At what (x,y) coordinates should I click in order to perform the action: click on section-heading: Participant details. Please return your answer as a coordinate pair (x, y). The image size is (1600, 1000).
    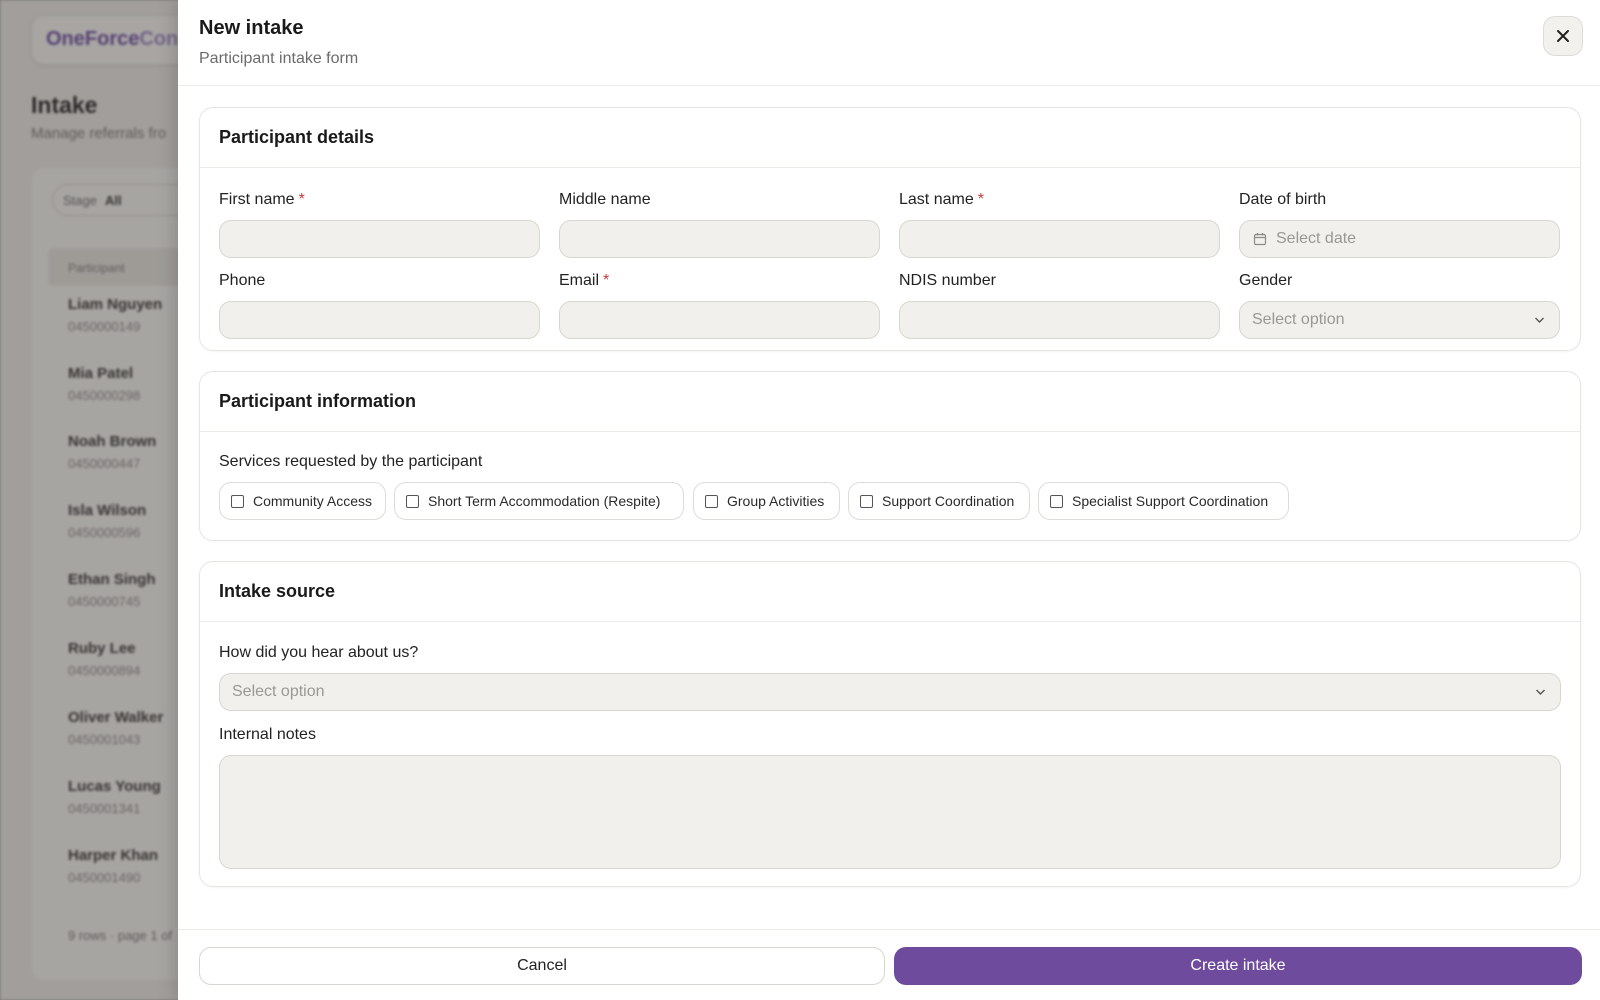
    Looking at the image, I should click on (890, 138).